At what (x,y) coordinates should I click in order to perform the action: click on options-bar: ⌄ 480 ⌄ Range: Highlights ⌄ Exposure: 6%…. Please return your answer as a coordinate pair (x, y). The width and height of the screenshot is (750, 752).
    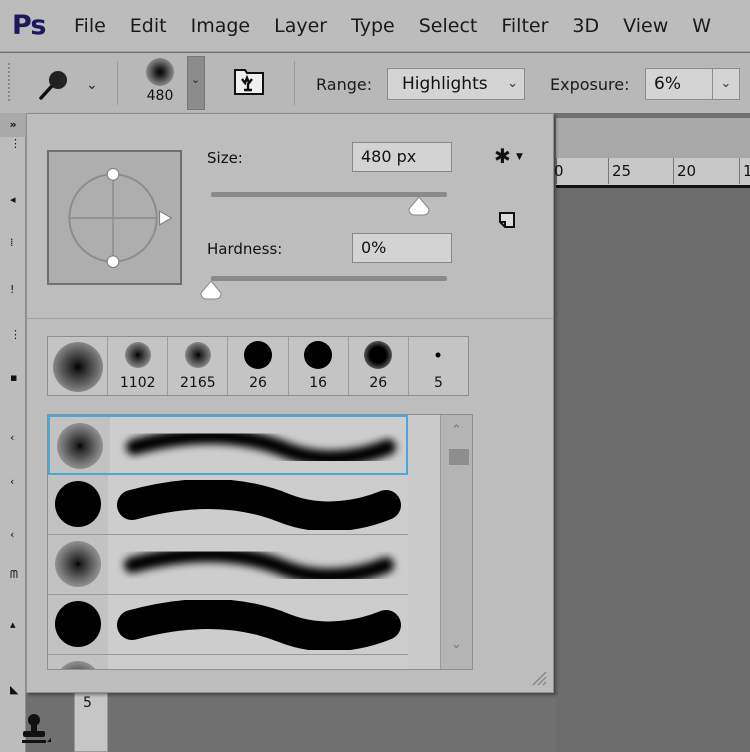
    Looking at the image, I should click on (375, 83).